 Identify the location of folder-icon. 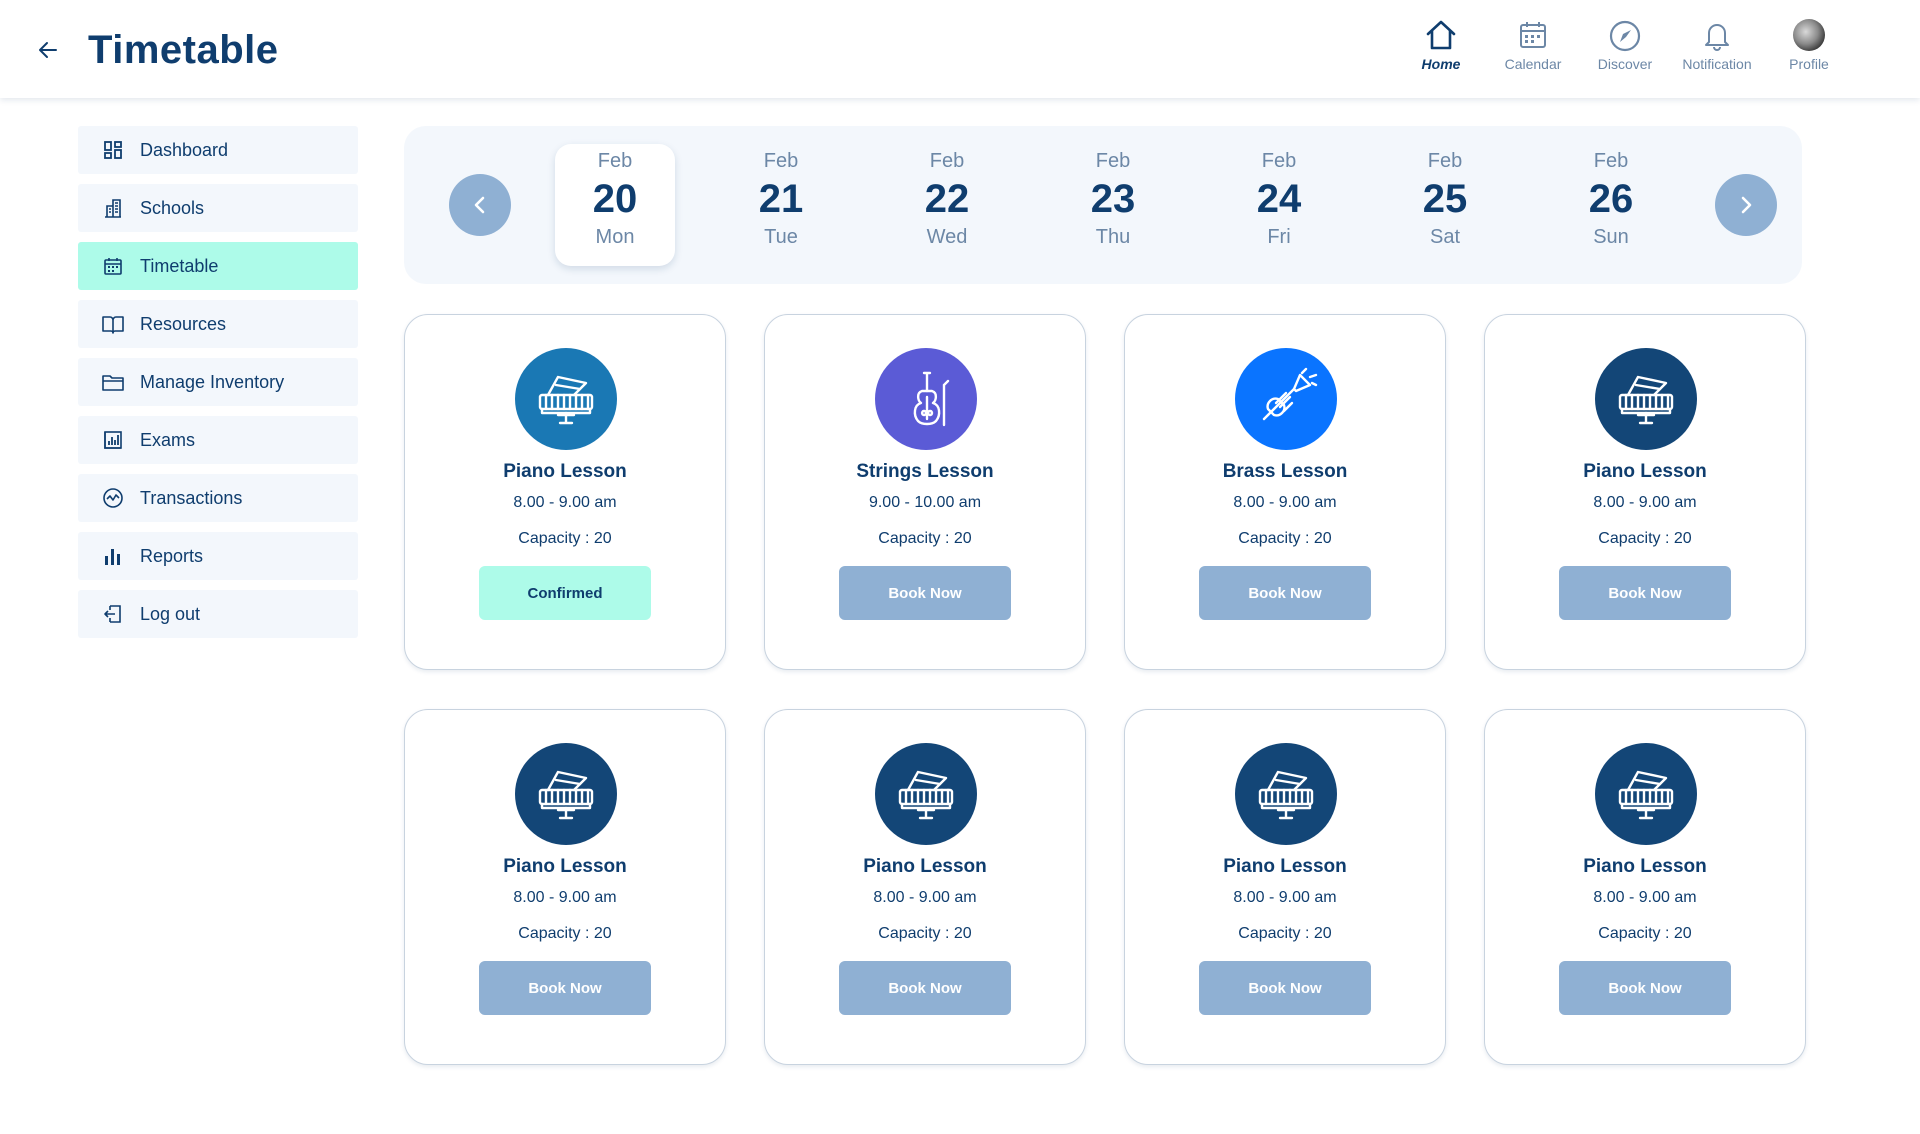
(113, 383).